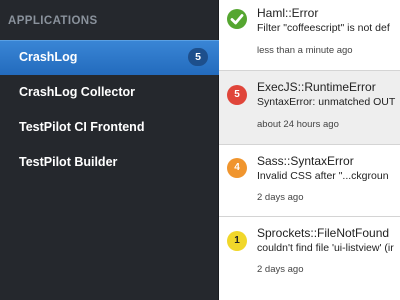 Image resolution: width=400 pixels, height=300 pixels. What do you see at coordinates (82, 127) in the screenshot?
I see `app-item-label: TestPilot CI Frontend` at bounding box center [82, 127].